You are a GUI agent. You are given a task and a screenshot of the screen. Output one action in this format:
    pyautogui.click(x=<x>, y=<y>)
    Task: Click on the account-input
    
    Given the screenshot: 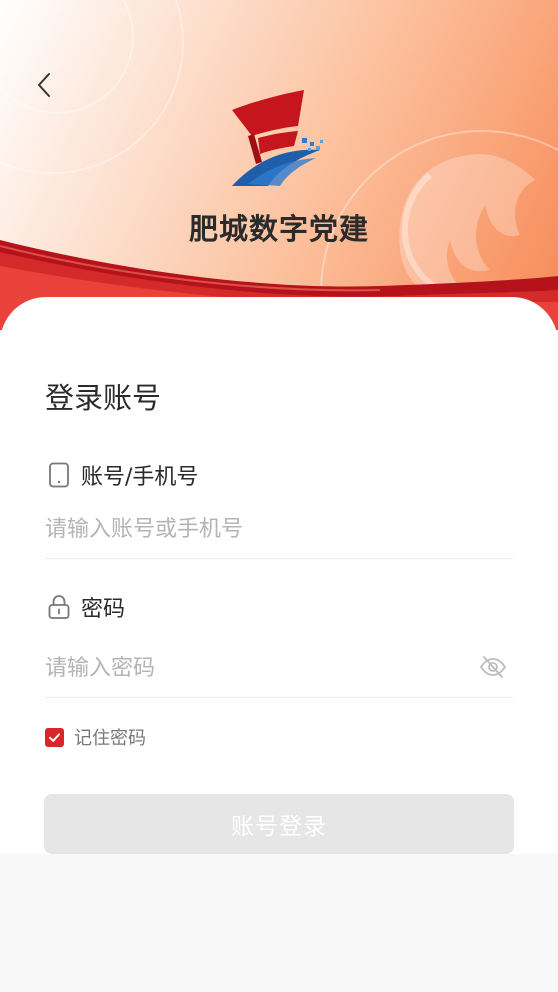 What is the action you would take?
    pyautogui.click(x=279, y=529)
    